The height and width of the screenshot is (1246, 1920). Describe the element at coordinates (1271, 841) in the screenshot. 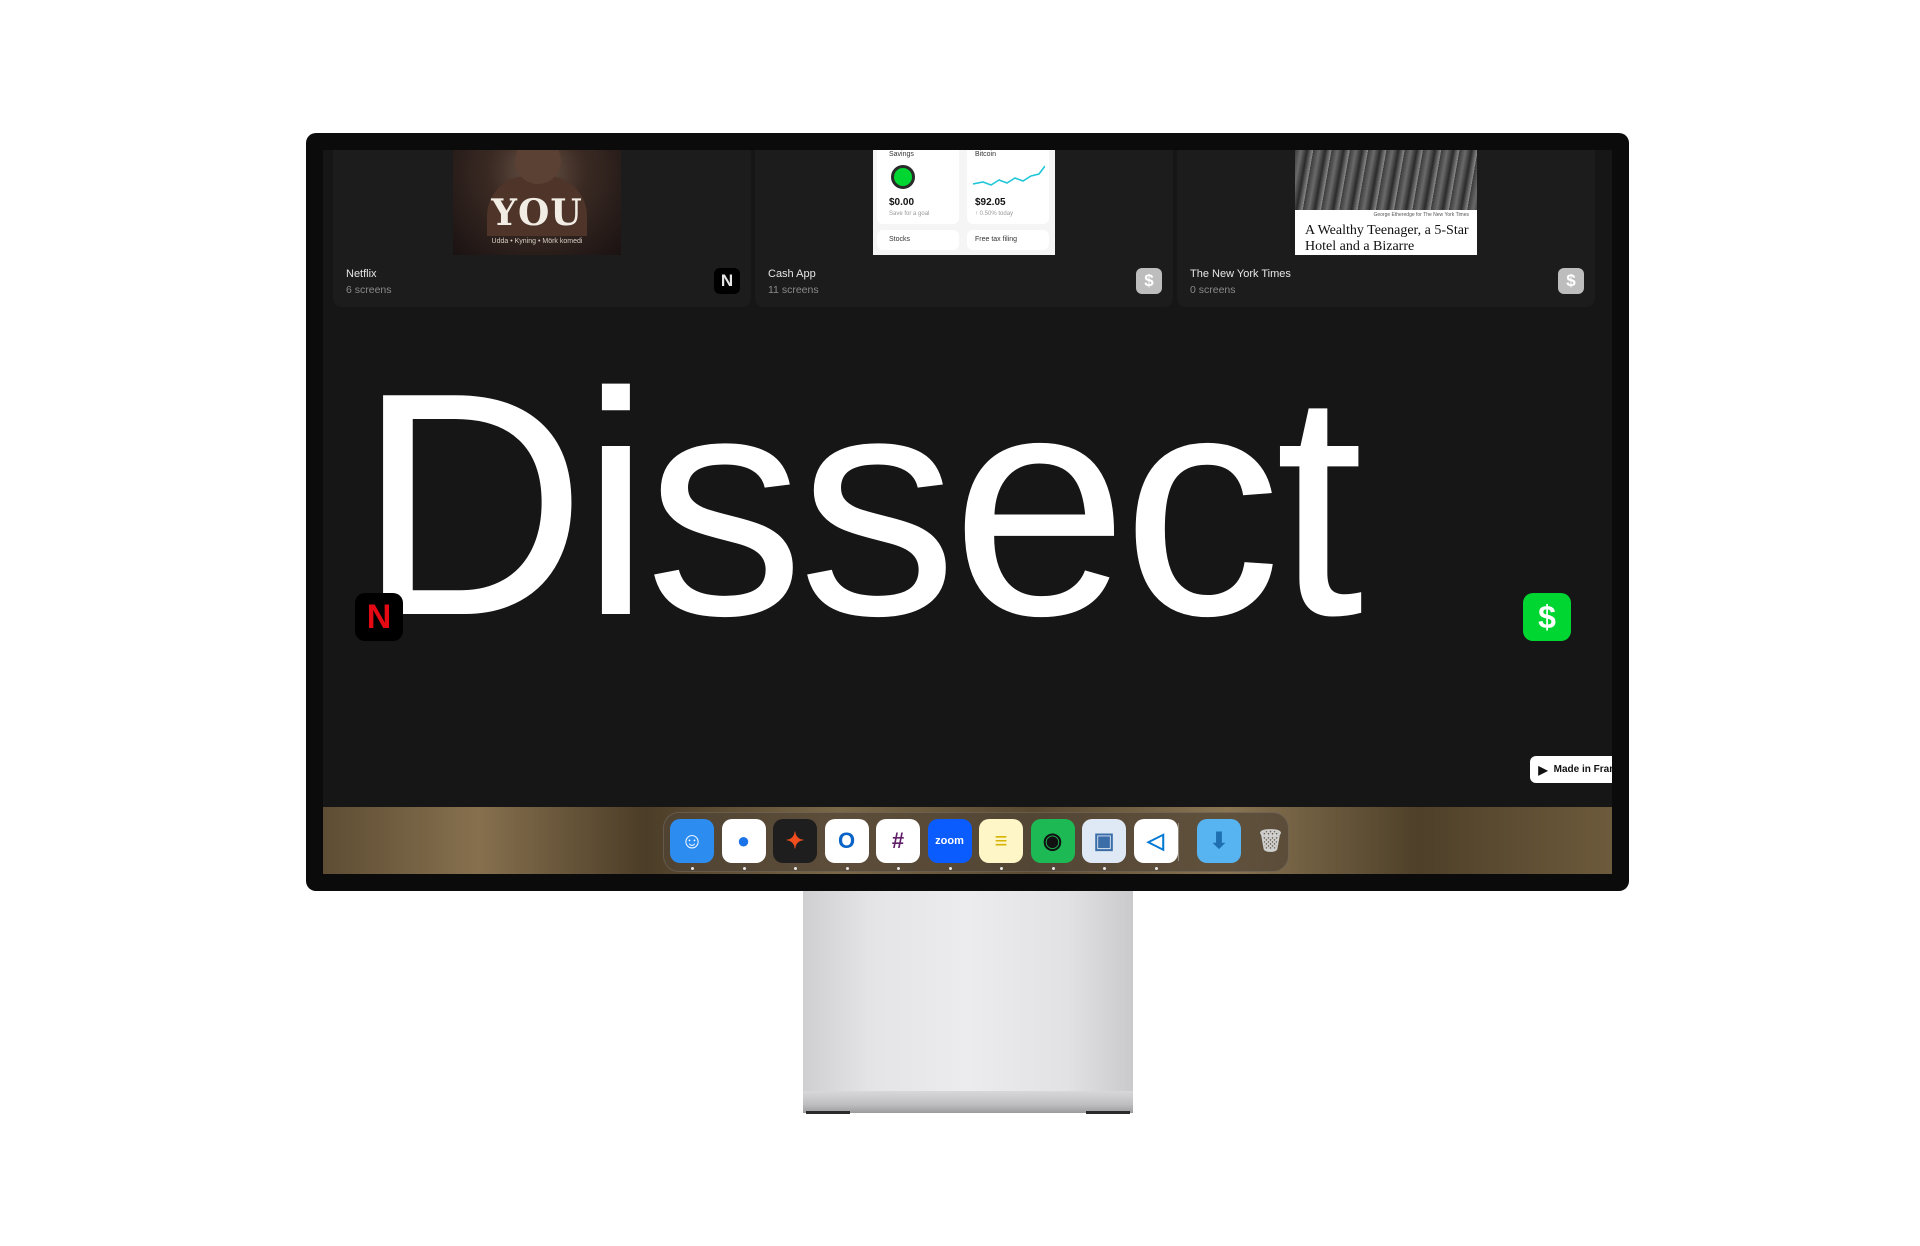

I see `trash-icon: 🗑` at that location.